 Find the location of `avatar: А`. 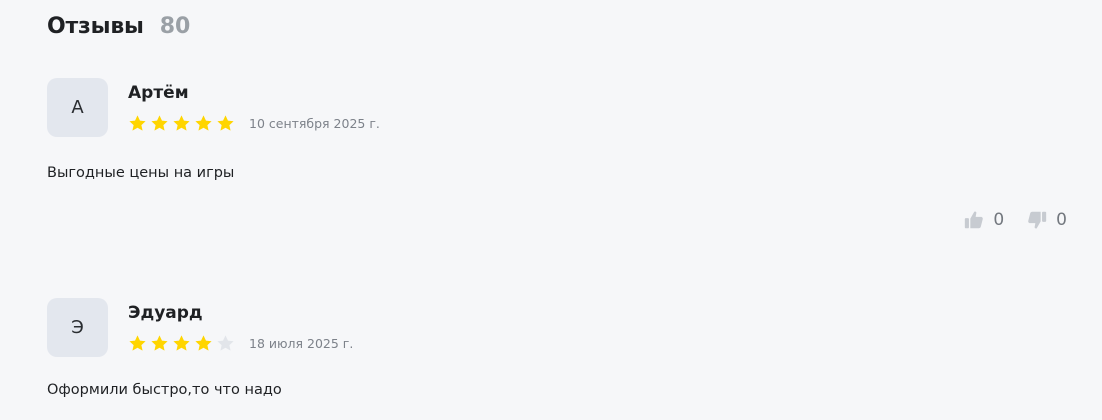

avatar: А is located at coordinates (77, 107).